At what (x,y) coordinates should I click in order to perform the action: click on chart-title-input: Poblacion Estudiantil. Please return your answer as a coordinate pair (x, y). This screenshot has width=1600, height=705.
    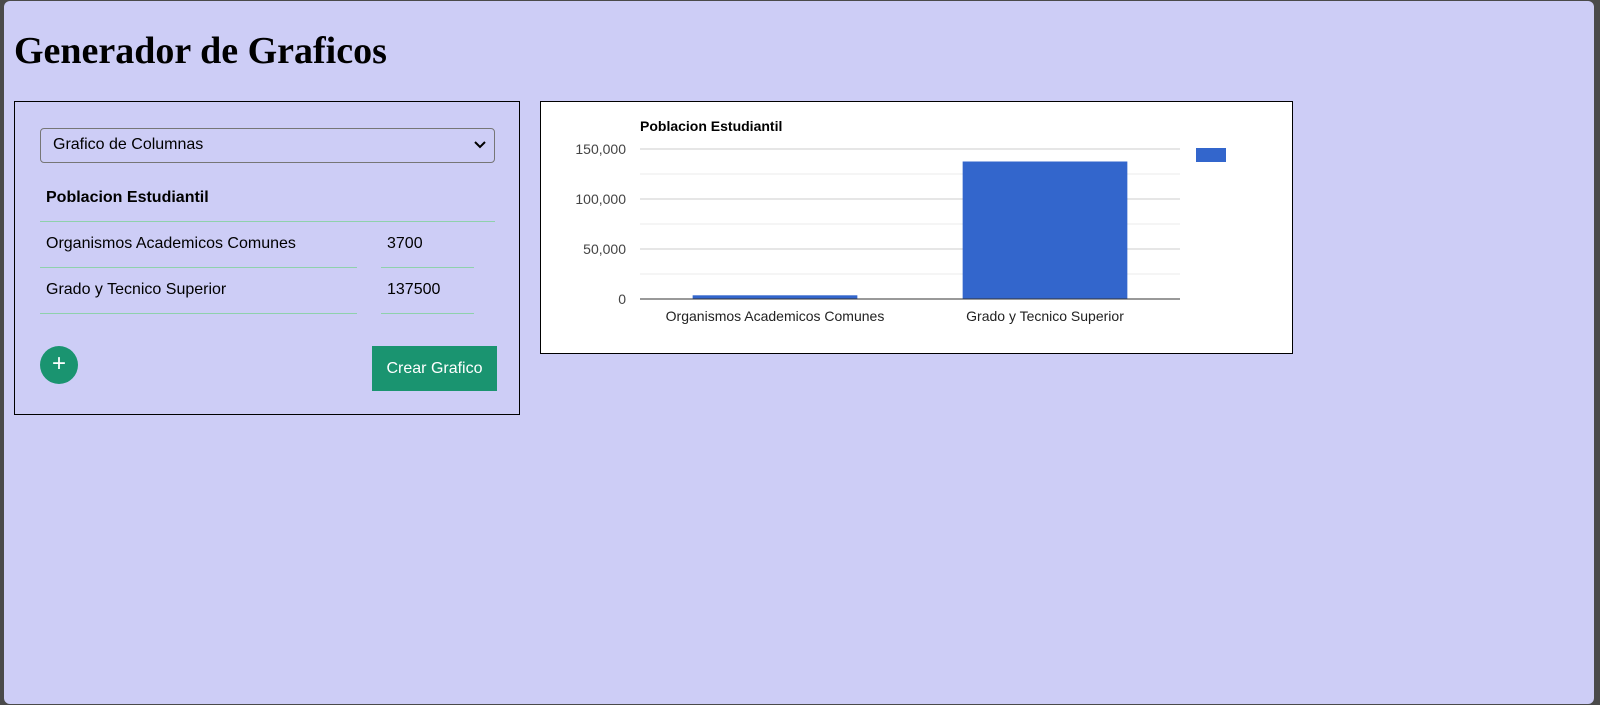
    Looking at the image, I should click on (267, 199).